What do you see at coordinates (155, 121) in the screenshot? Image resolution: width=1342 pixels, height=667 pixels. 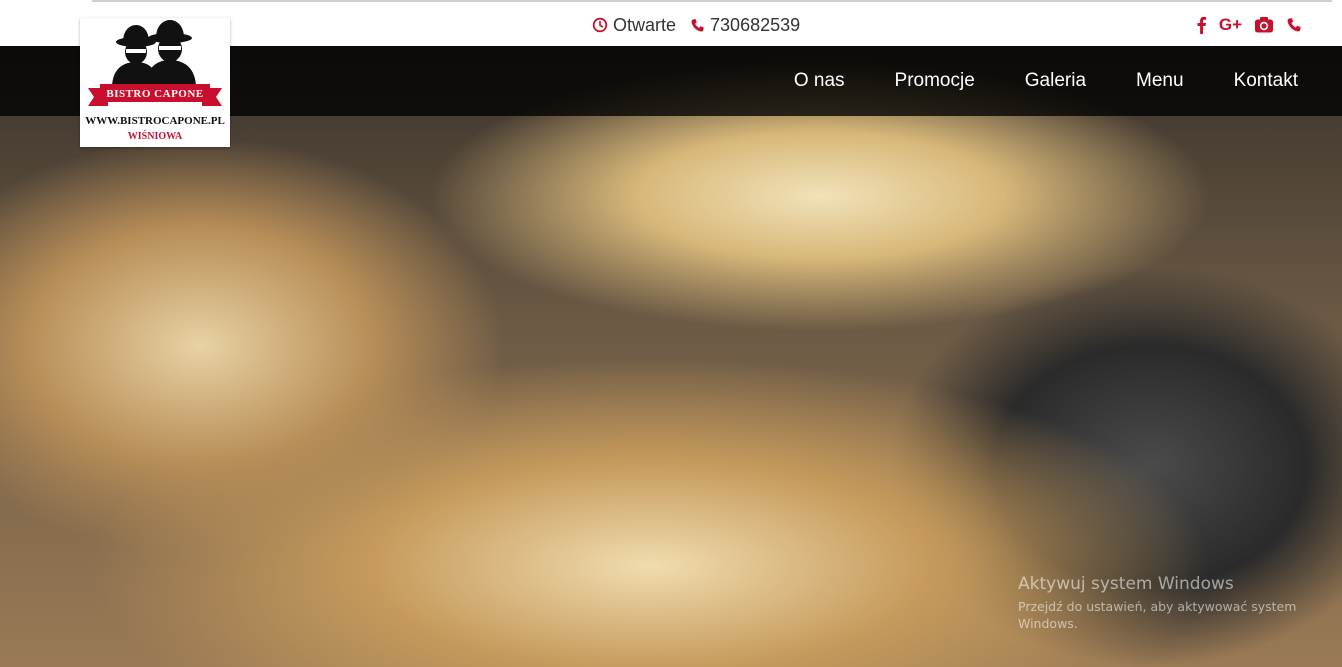 I see `logo-url: WWW.BISTROCAPONE.PL` at bounding box center [155, 121].